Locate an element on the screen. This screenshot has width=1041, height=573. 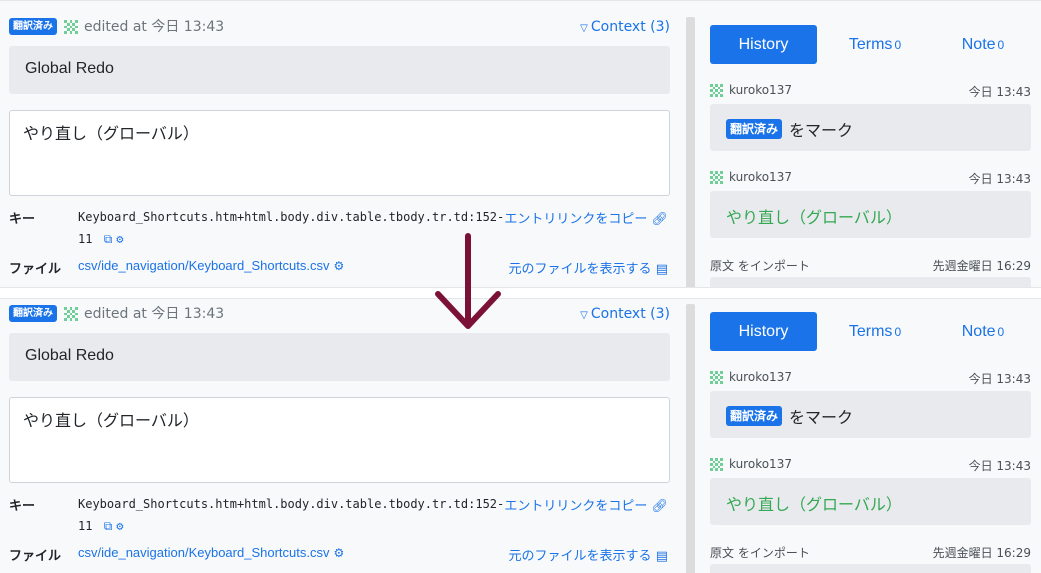
tab-note-count: 0 is located at coordinates (1001, 332).